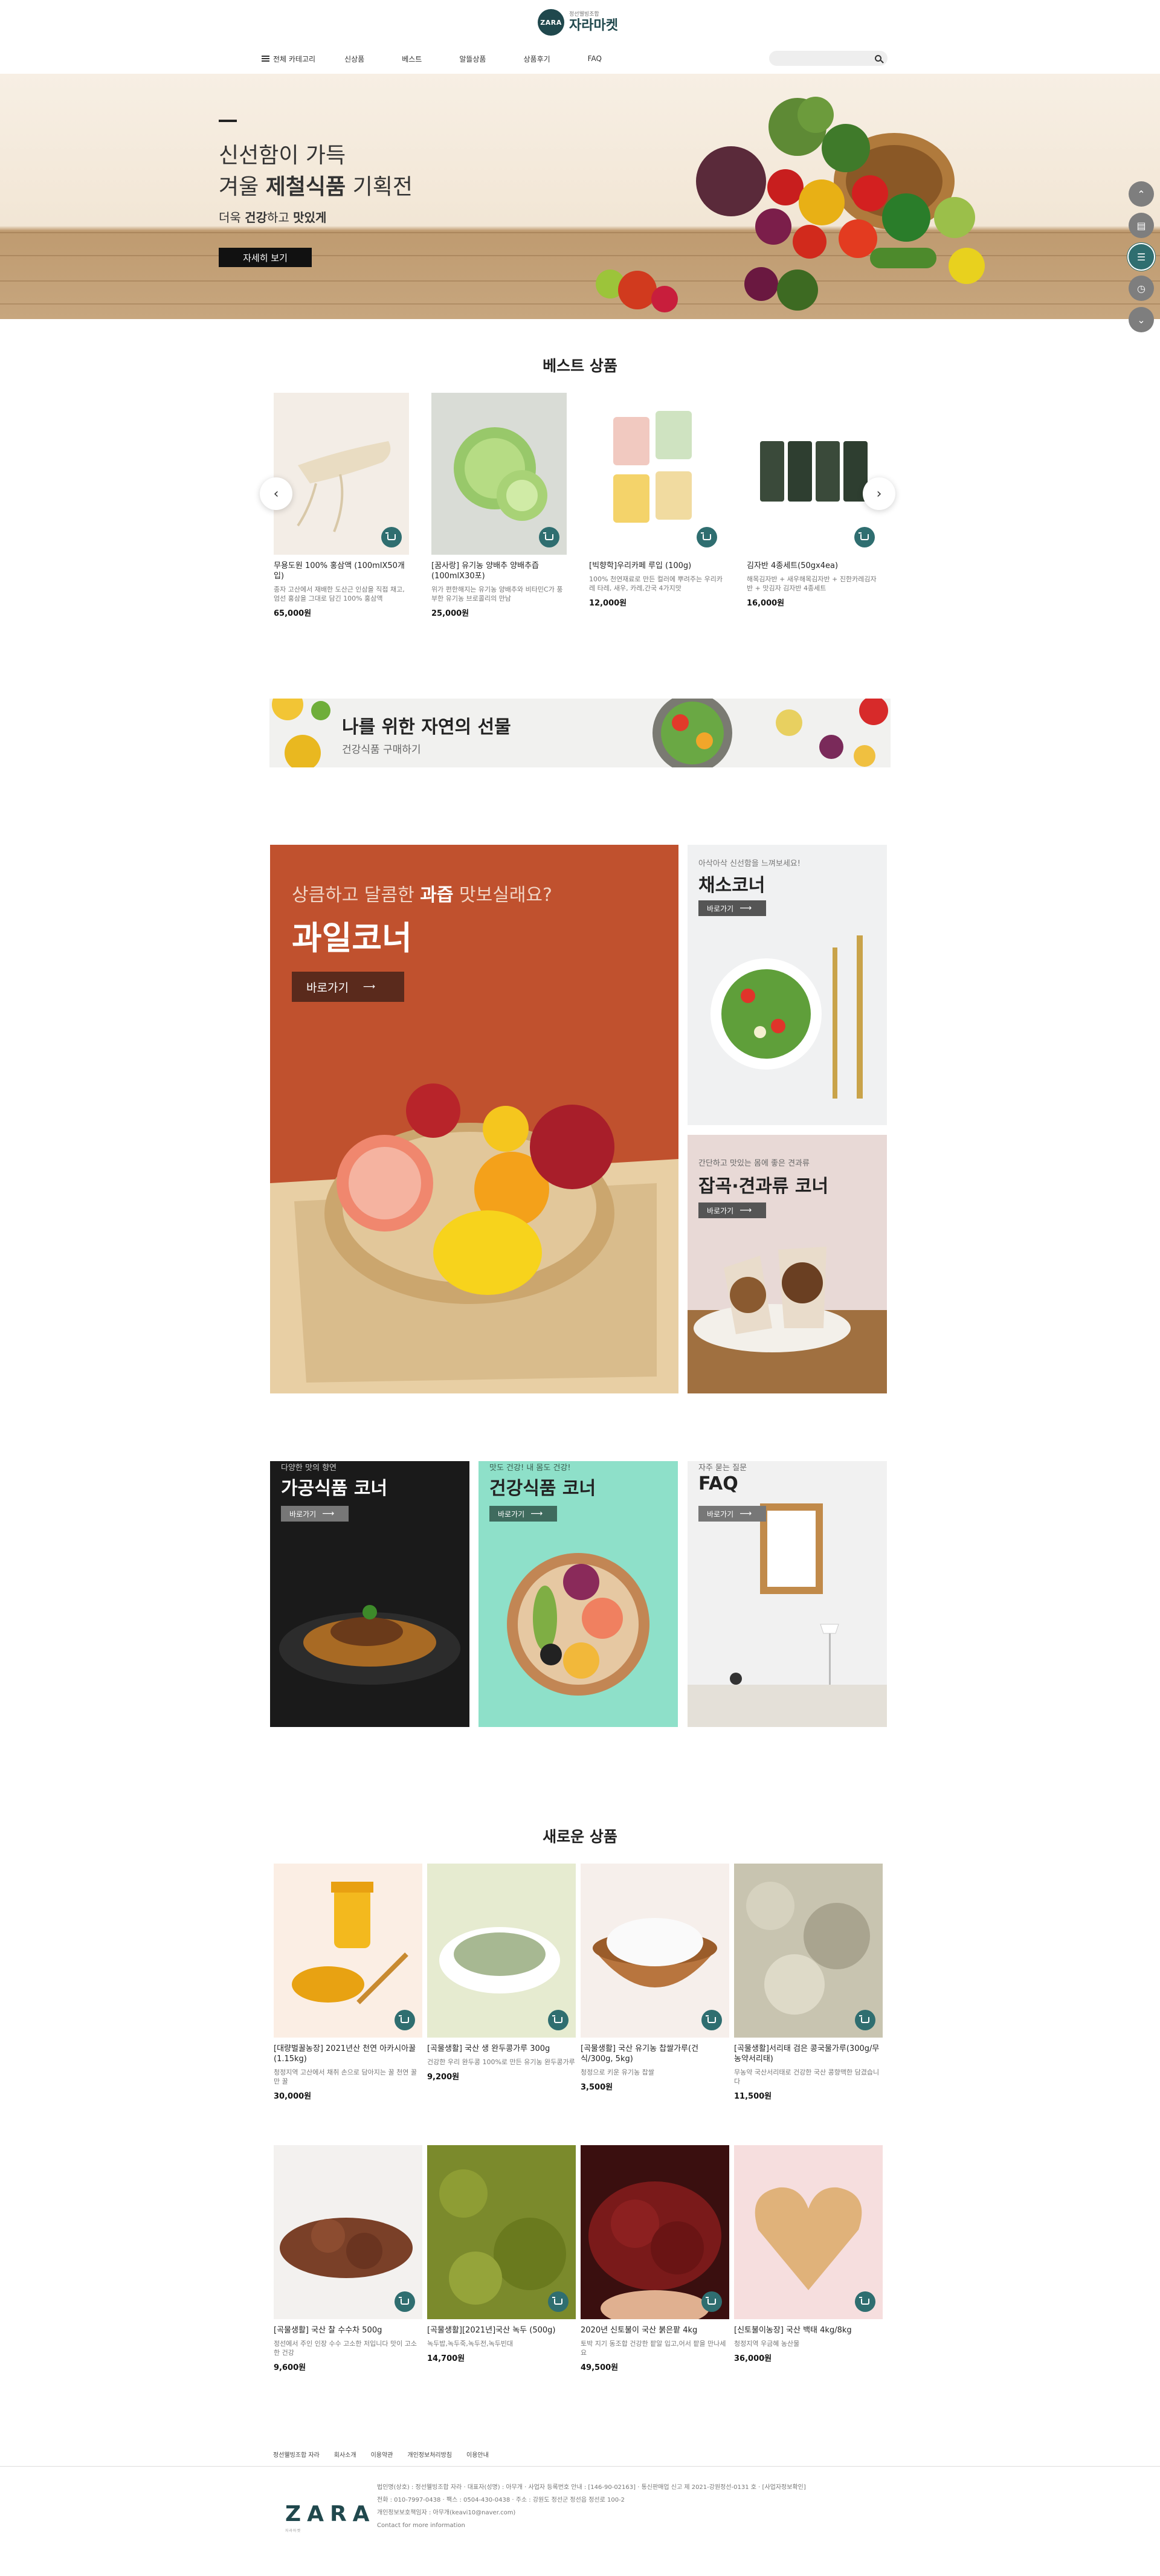 This screenshot has width=1160, height=2576. Describe the element at coordinates (334, 1489) in the screenshot. I see `processed-corner-title: 가공식품 코너` at that location.